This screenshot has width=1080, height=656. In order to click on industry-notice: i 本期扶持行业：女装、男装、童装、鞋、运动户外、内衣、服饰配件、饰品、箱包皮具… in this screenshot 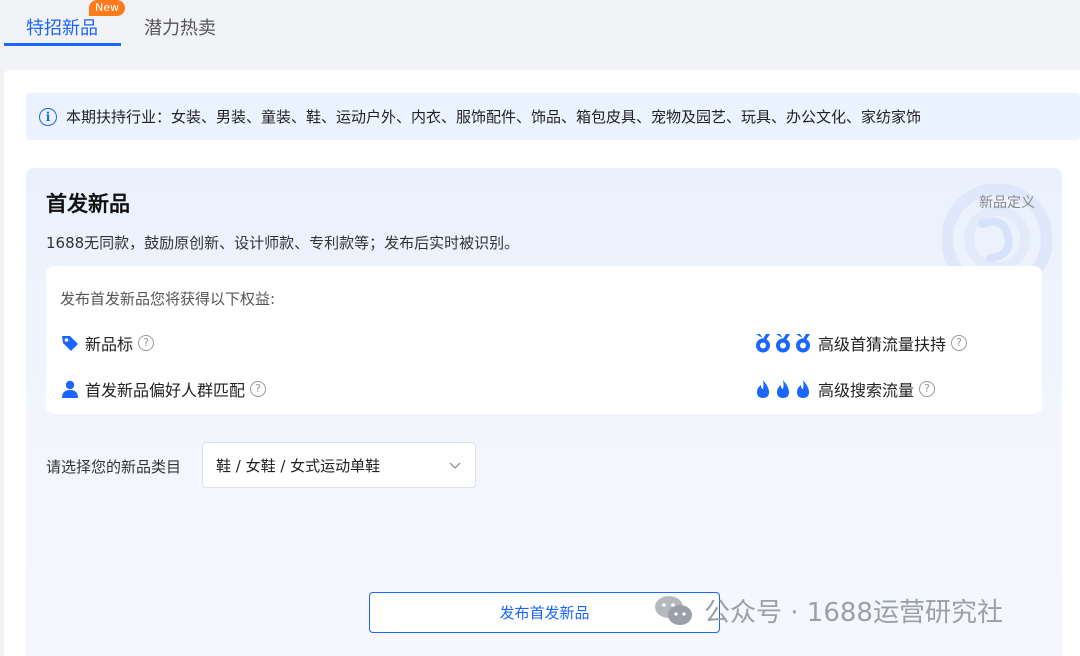, I will do `click(553, 116)`.